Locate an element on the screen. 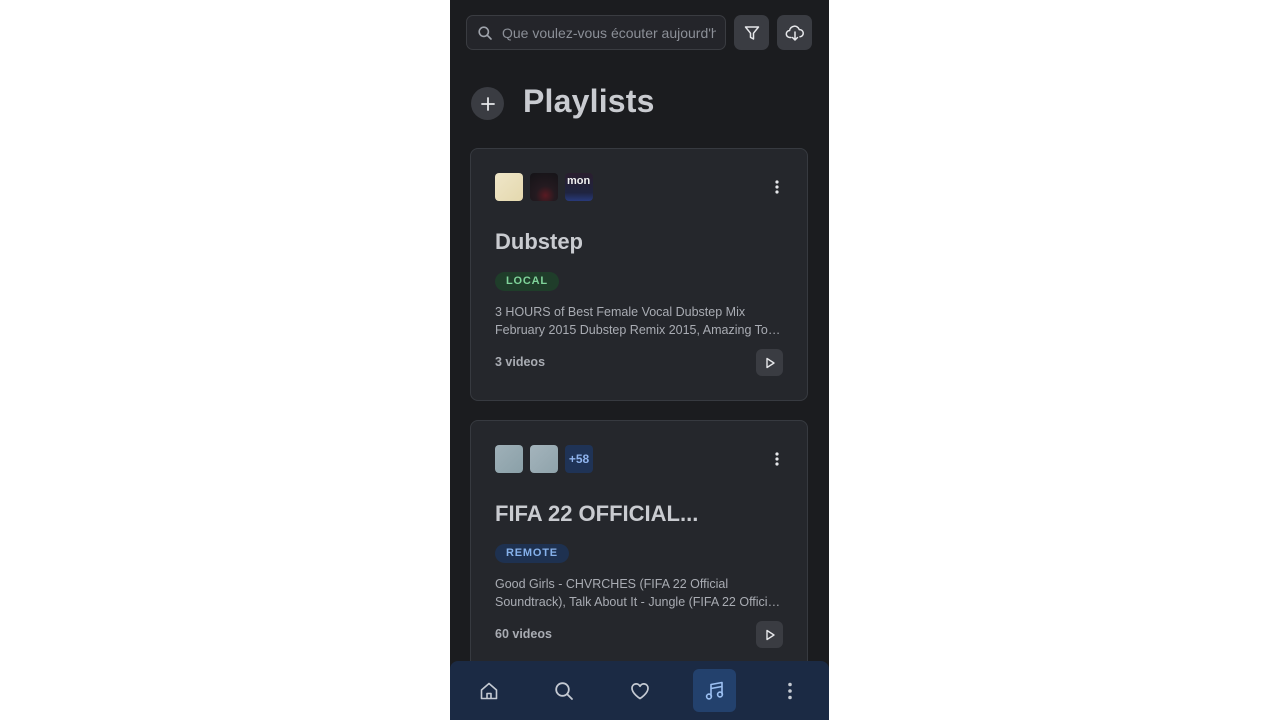 Image resolution: width=1280 pixels, height=720 pixels. nav-favorites is located at coordinates (639, 690).